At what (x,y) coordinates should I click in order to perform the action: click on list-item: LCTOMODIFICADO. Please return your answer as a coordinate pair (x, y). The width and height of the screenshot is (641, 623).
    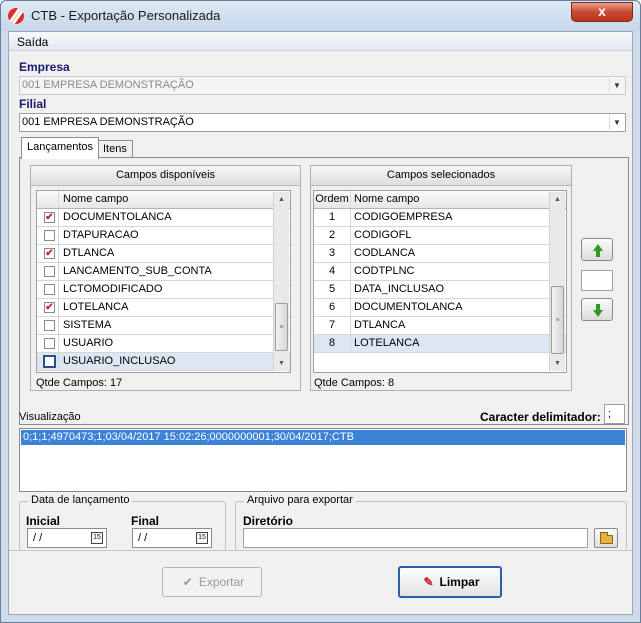
    Looking at the image, I should click on (163, 290).